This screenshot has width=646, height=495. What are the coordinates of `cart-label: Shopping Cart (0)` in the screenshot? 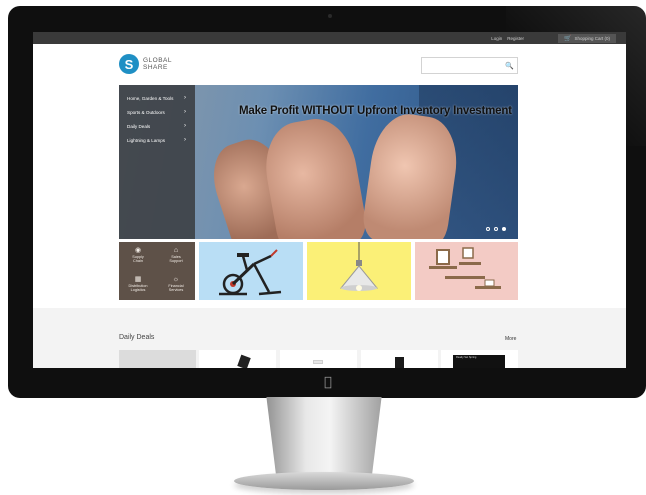 It's located at (592, 38).